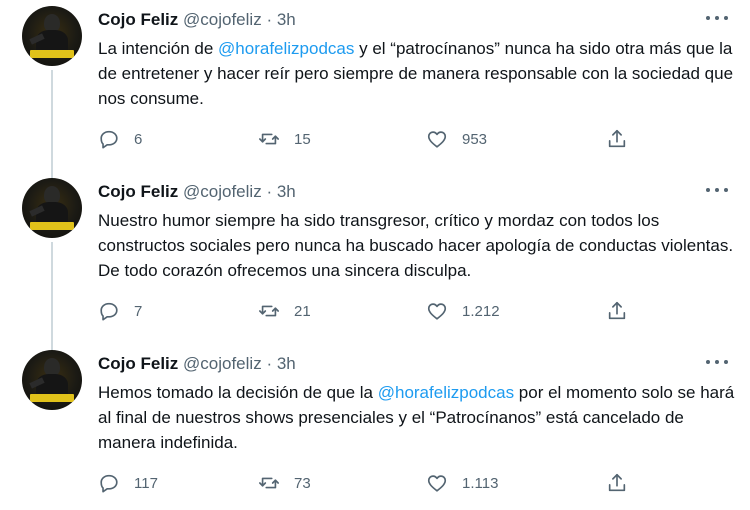 The height and width of the screenshot is (510, 750). Describe the element at coordinates (138, 311) in the screenshot. I see `reply-count: 7` at that location.